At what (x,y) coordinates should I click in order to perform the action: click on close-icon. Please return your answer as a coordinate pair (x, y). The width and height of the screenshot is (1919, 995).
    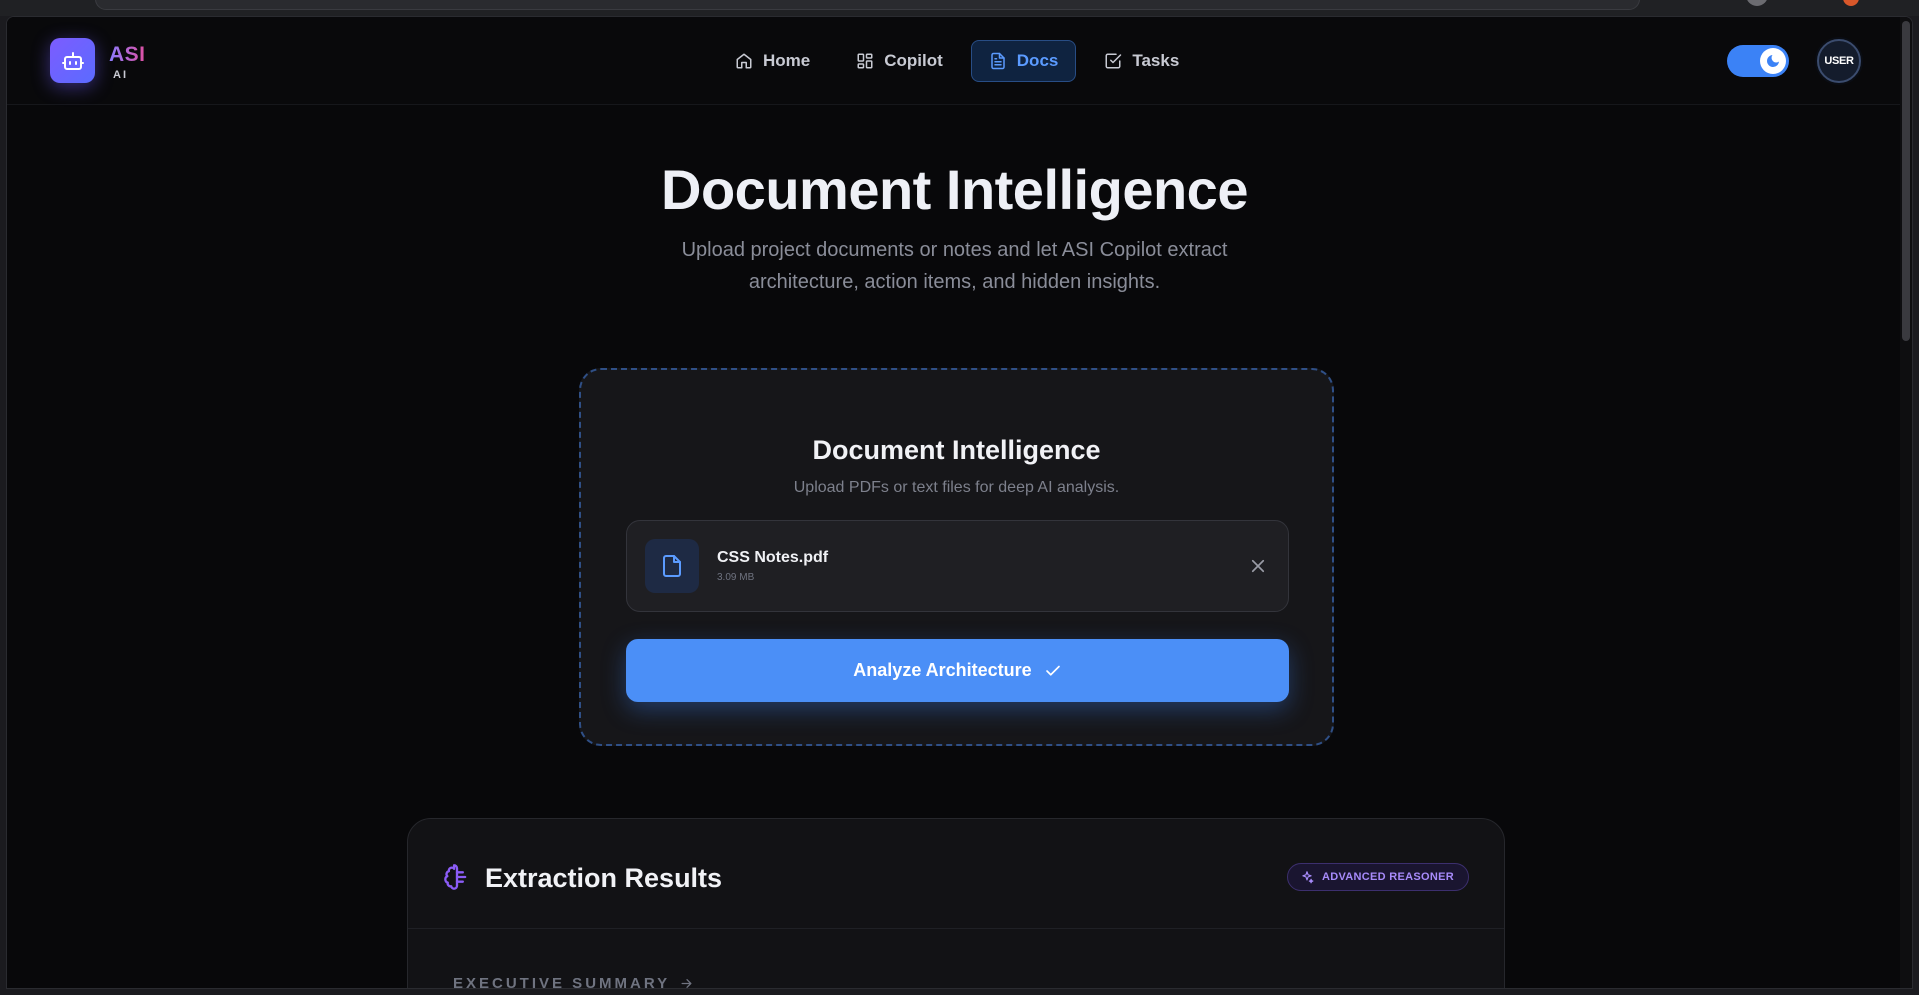
    Looking at the image, I should click on (1258, 566).